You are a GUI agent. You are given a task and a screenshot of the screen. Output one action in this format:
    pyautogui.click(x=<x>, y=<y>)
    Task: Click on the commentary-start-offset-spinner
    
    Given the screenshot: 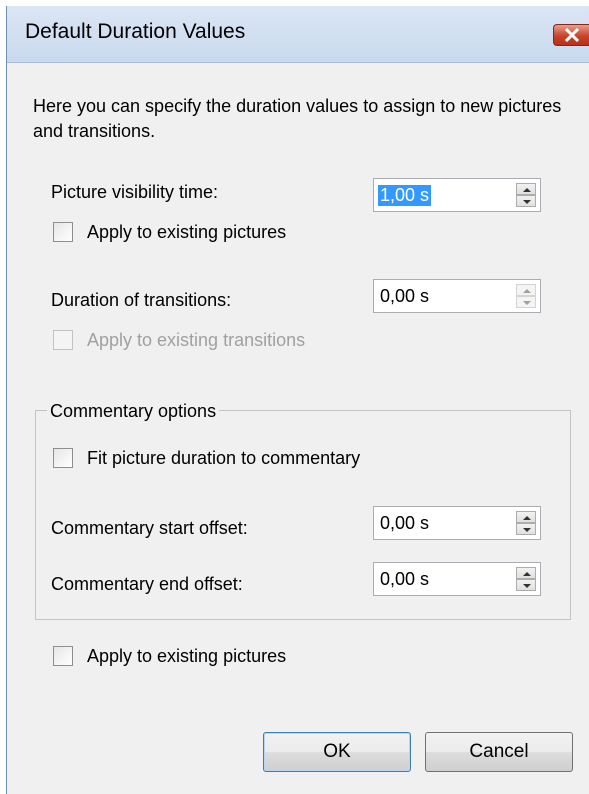 What is the action you would take?
    pyautogui.click(x=526, y=523)
    